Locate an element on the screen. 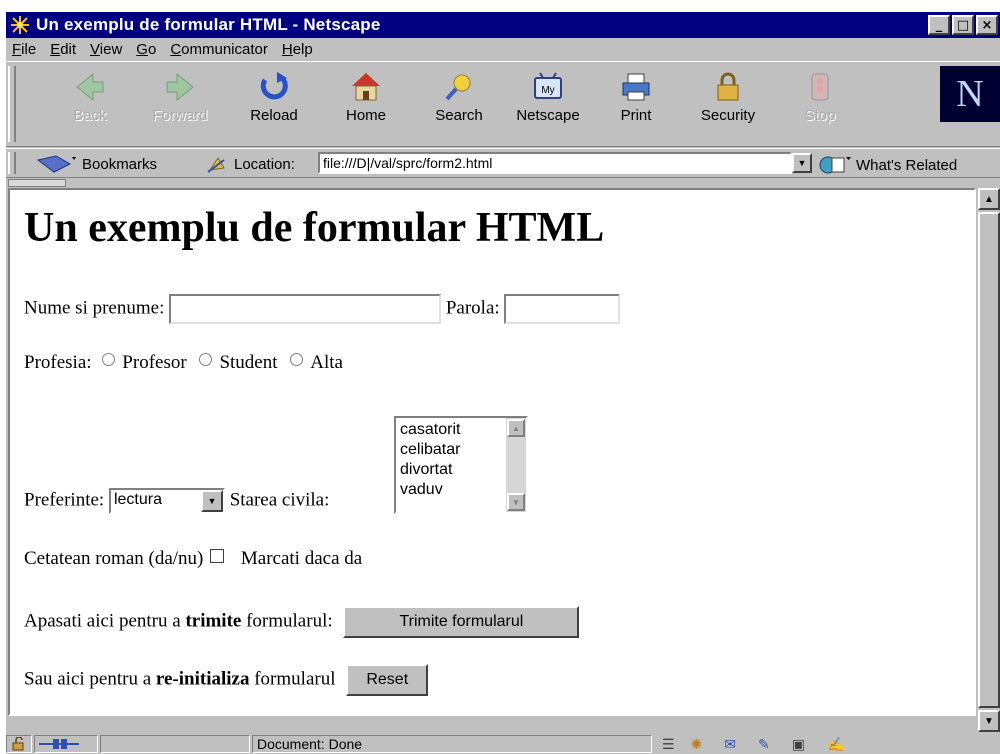  search-icon is located at coordinates (458, 87).